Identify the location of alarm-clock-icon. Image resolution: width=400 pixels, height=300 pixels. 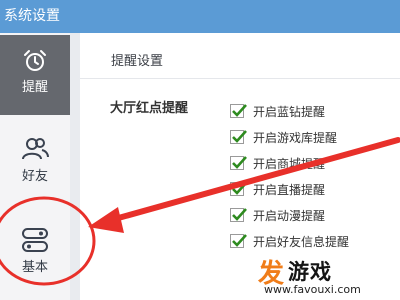
(35, 60).